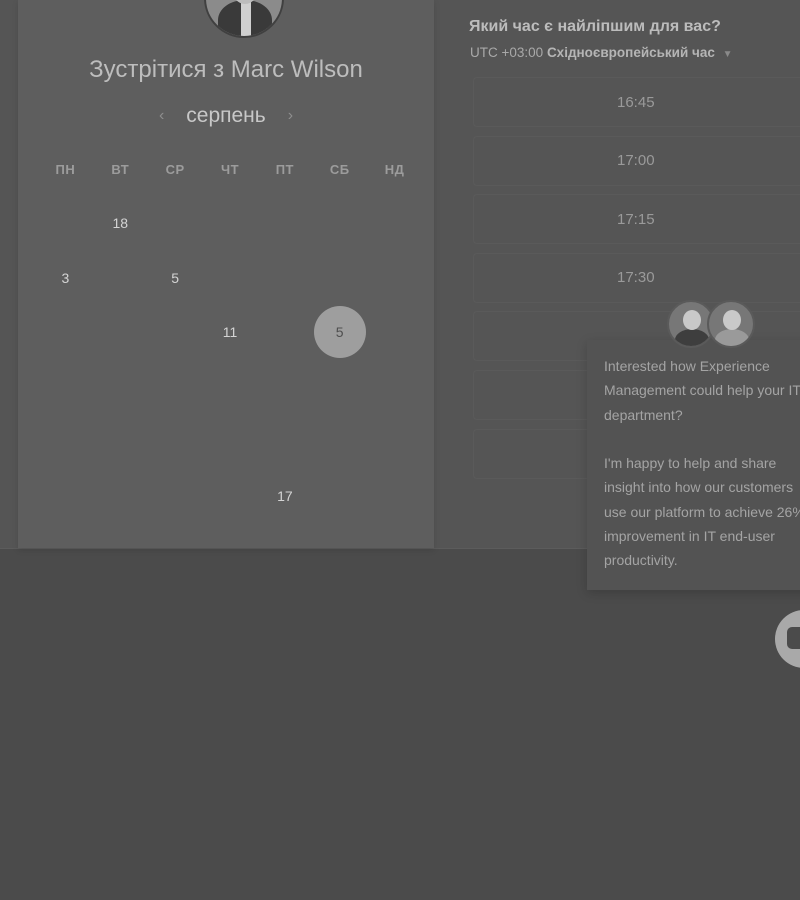  What do you see at coordinates (394, 169) in the screenshot?
I see `weekday-label: НД` at bounding box center [394, 169].